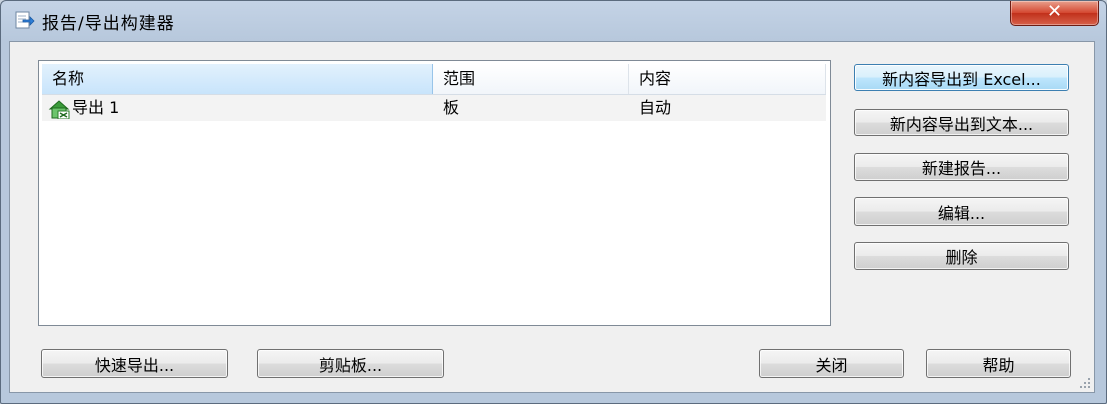 Image resolution: width=1107 pixels, height=404 pixels. I want to click on row-name: 导出 1, so click(96, 107).